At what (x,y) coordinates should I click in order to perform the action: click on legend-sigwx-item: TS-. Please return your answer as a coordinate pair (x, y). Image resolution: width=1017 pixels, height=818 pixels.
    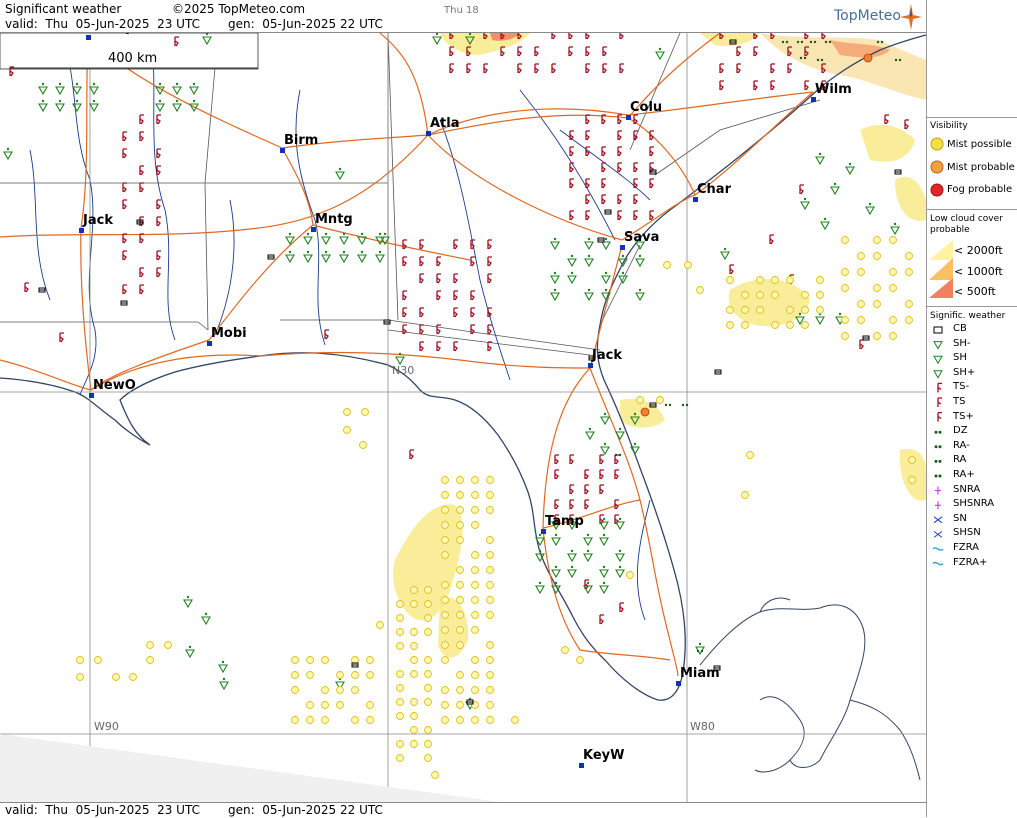
    Looking at the image, I should click on (961, 387).